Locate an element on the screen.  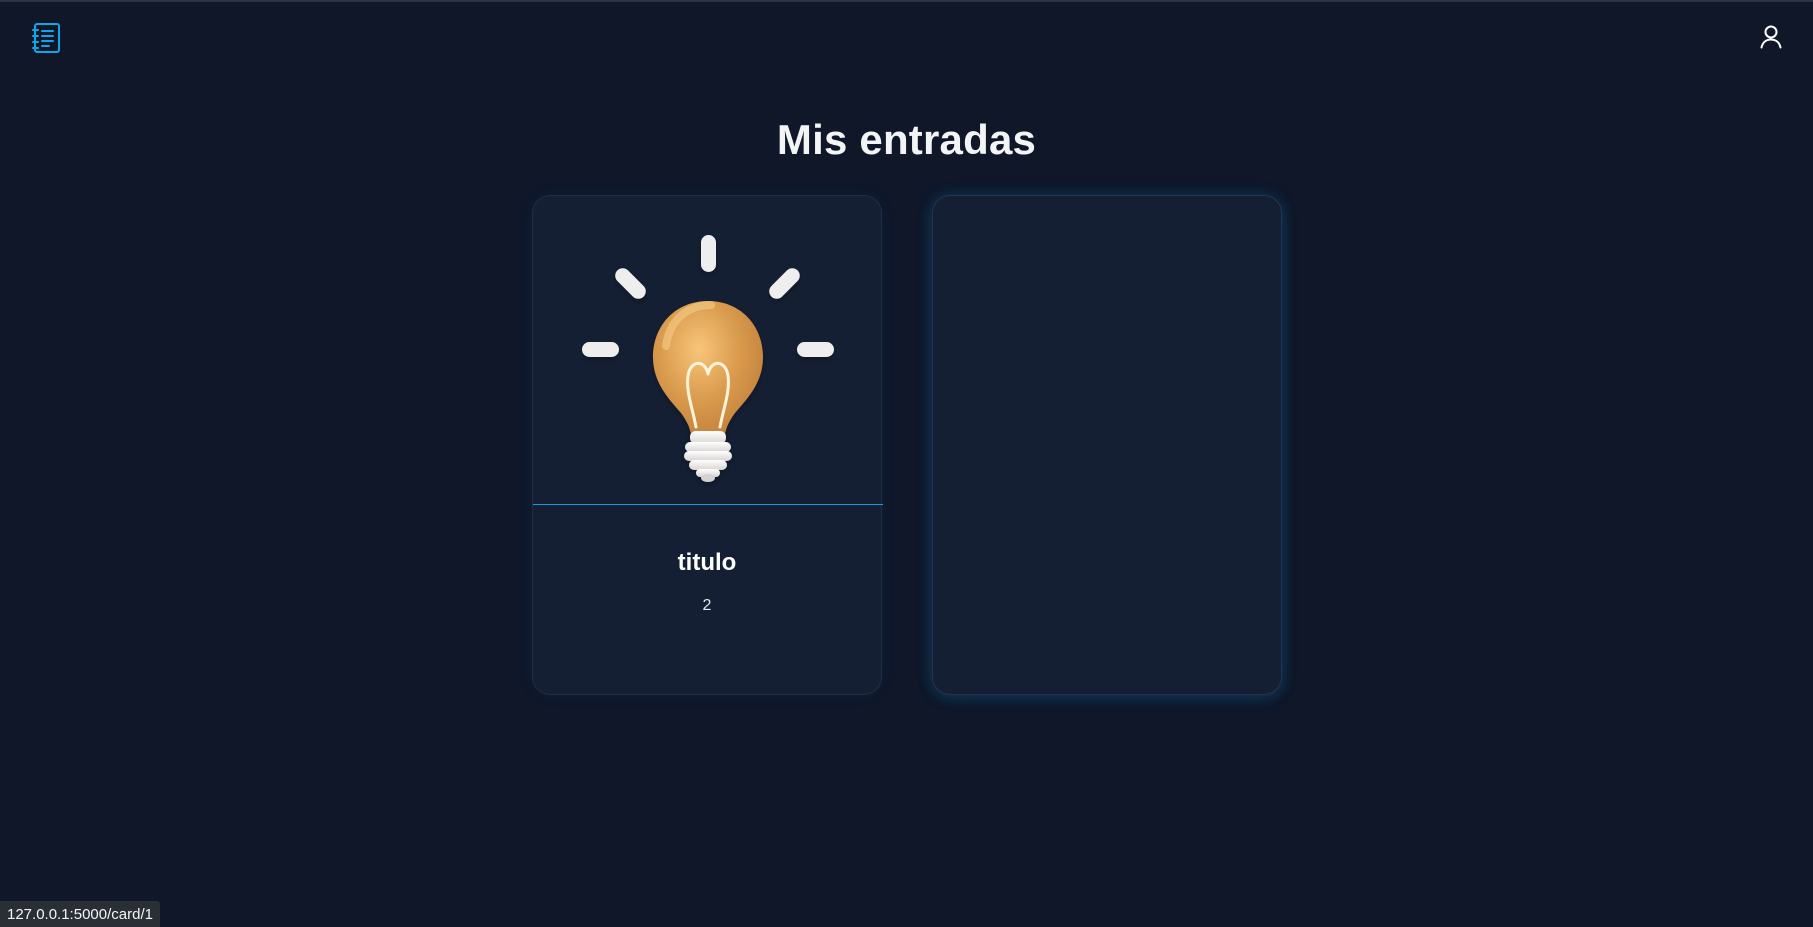
entry-count: 2 is located at coordinates (707, 605).